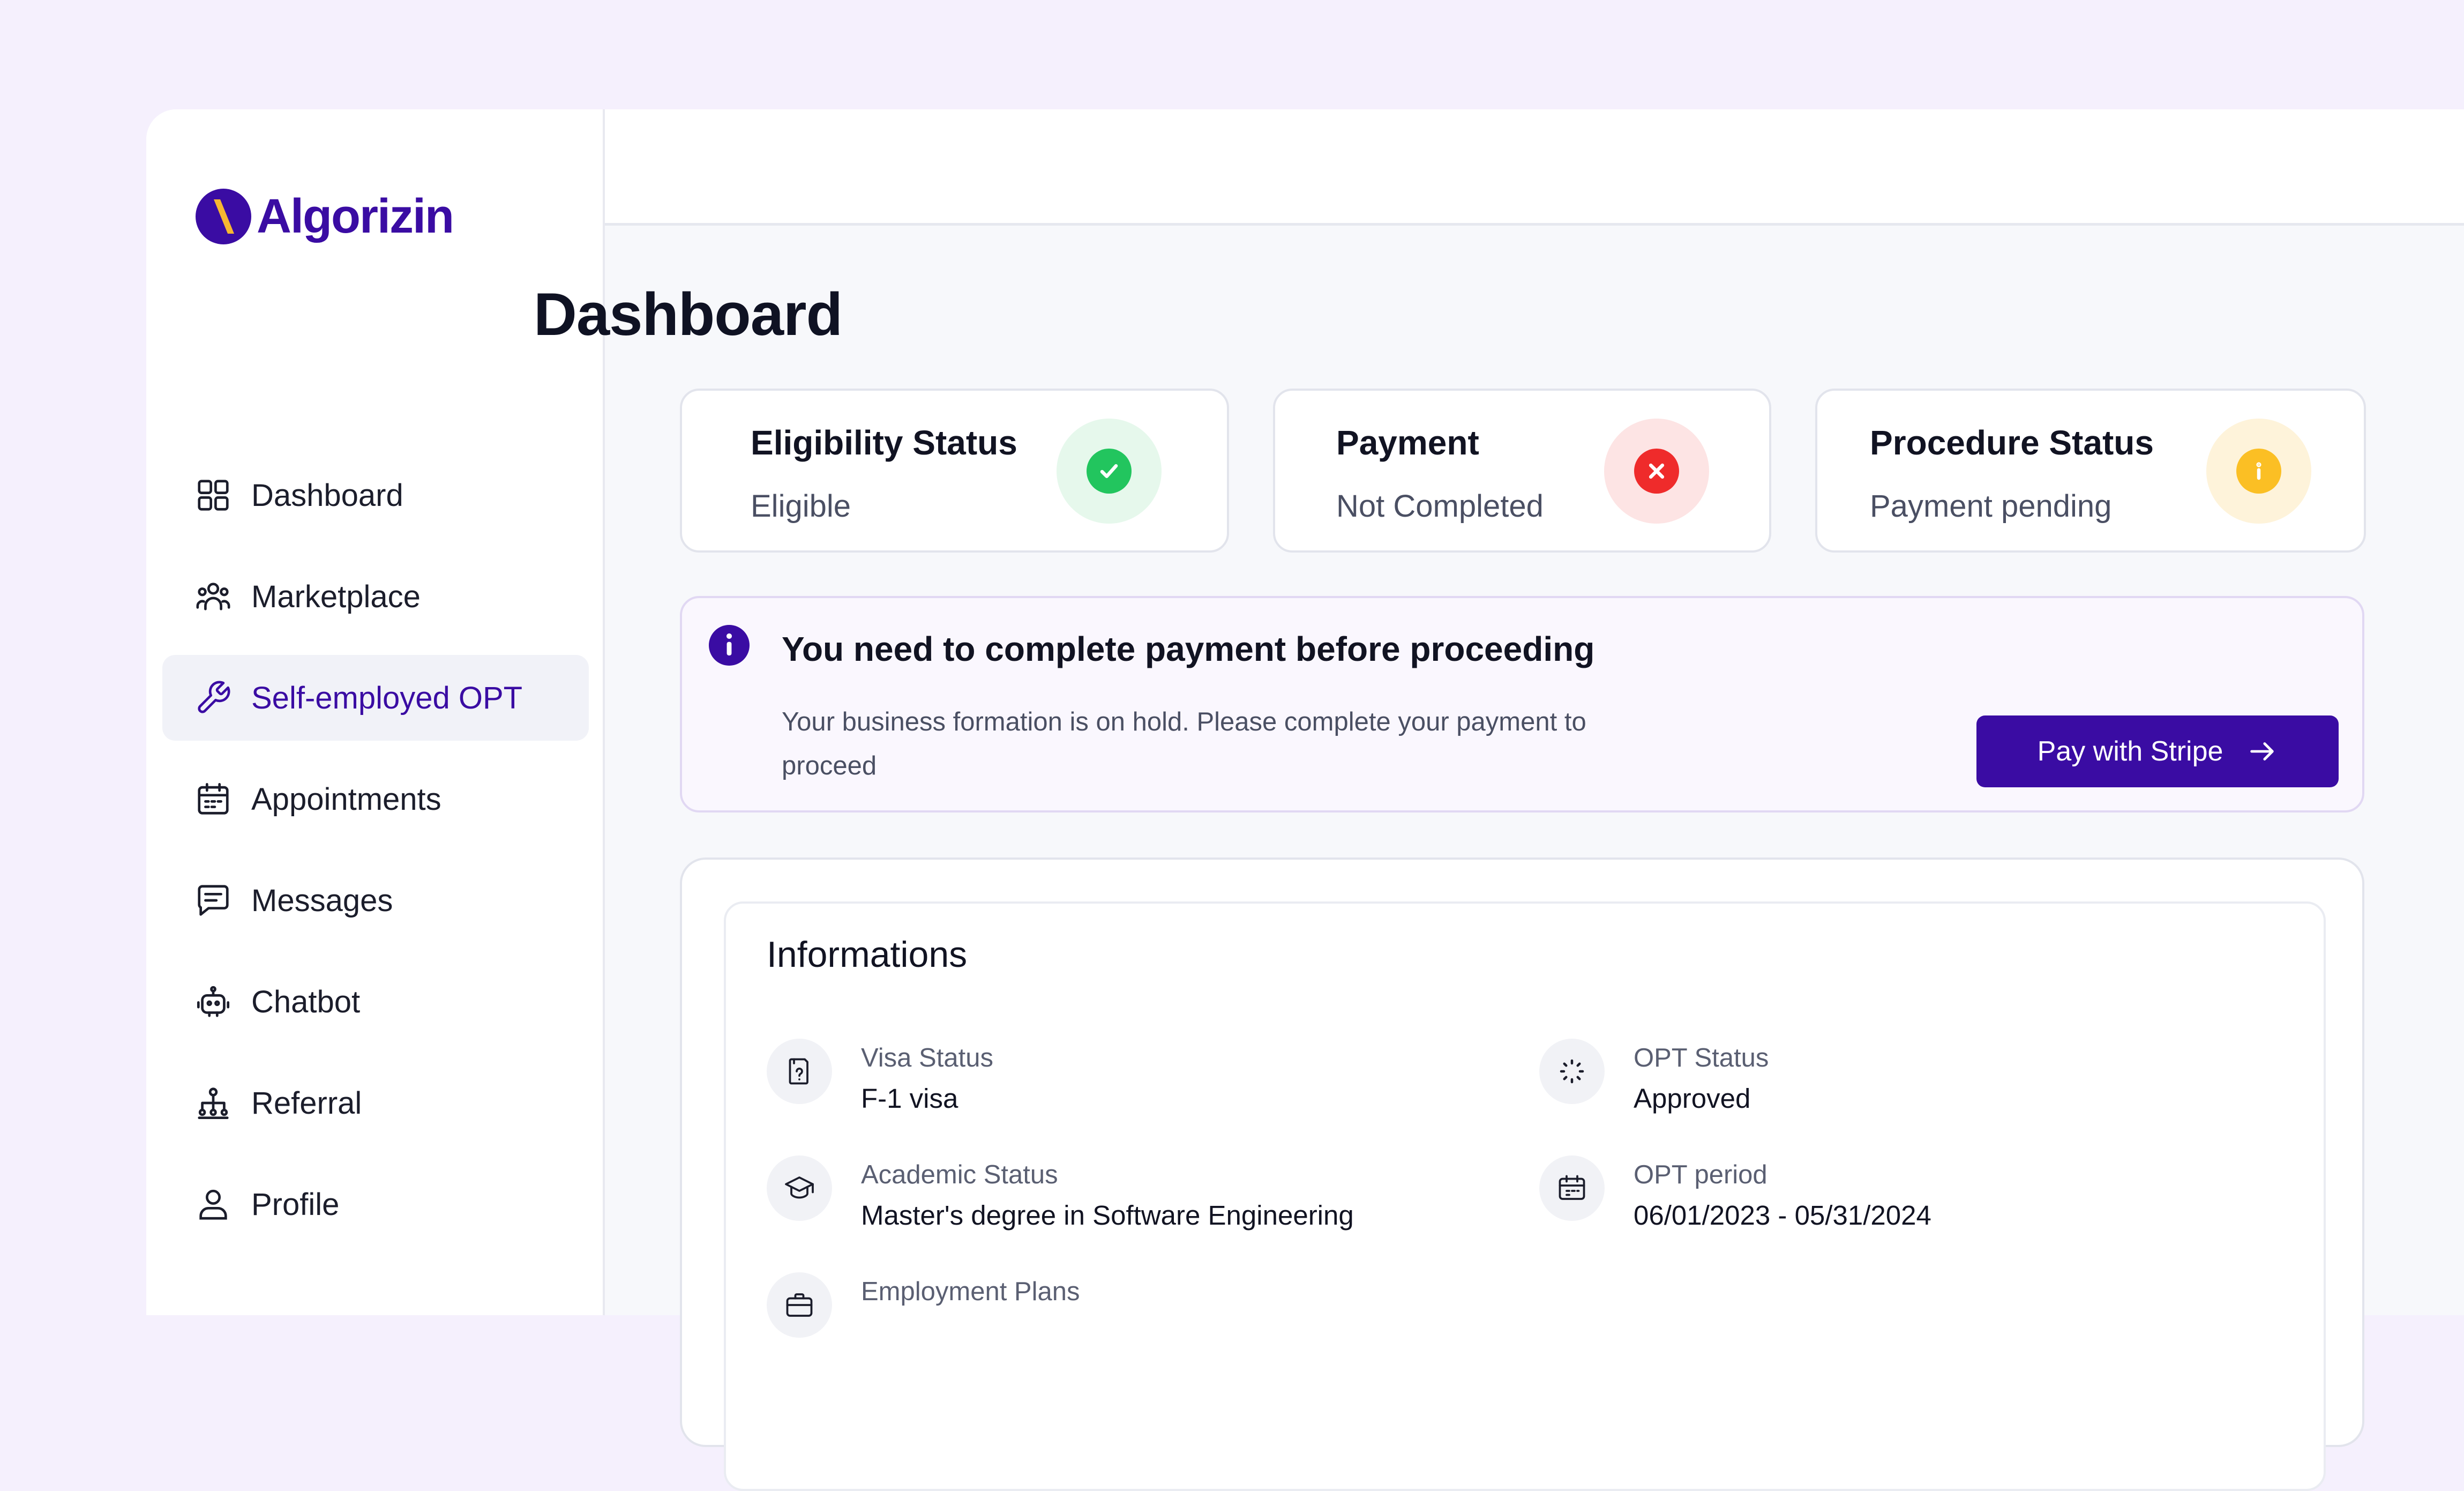 This screenshot has height=1491, width=2464. Describe the element at coordinates (2090, 471) in the screenshot. I see `status-card-procedure: Procedure Status Payment pending` at that location.